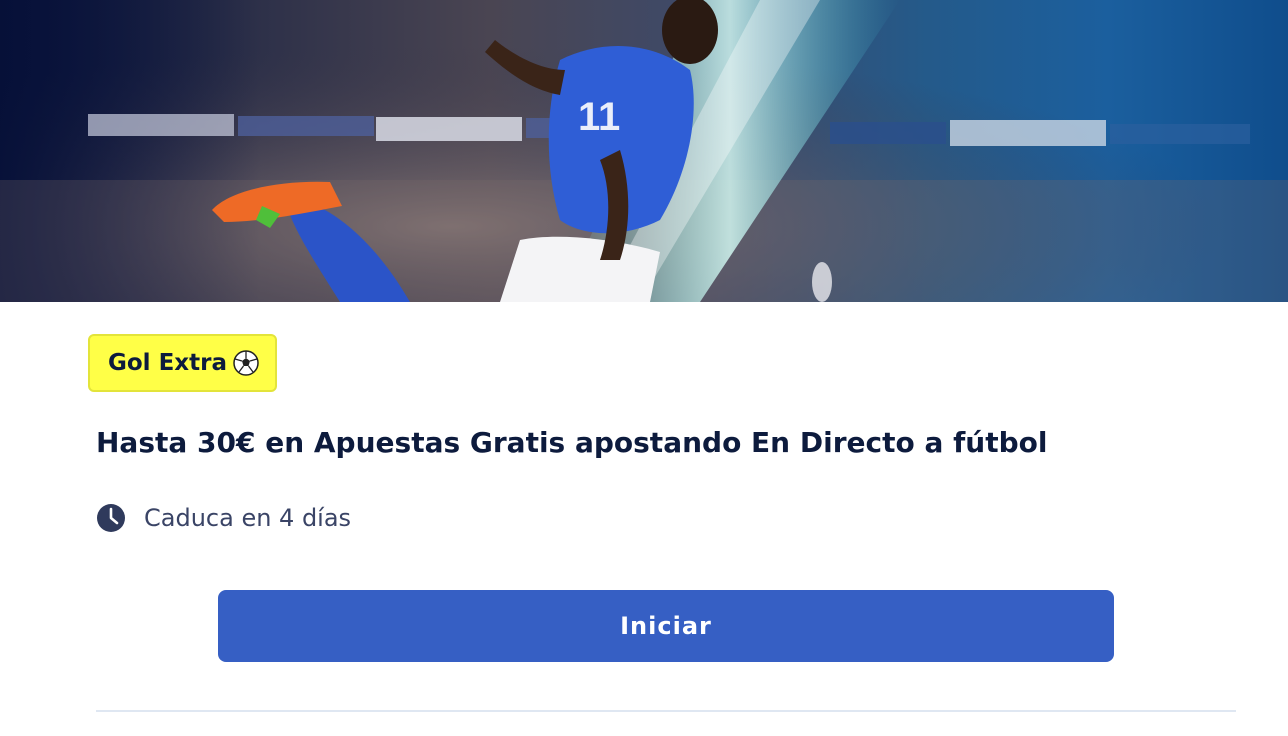 The height and width of the screenshot is (736, 1288). Describe the element at coordinates (666, 711) in the screenshot. I see `divider` at that location.